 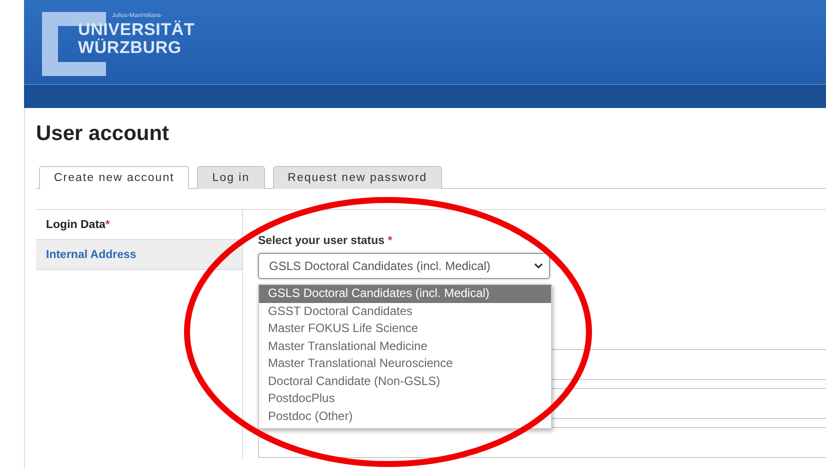 What do you see at coordinates (130, 48) in the screenshot?
I see `logo-text: WÜRZBURG` at bounding box center [130, 48].